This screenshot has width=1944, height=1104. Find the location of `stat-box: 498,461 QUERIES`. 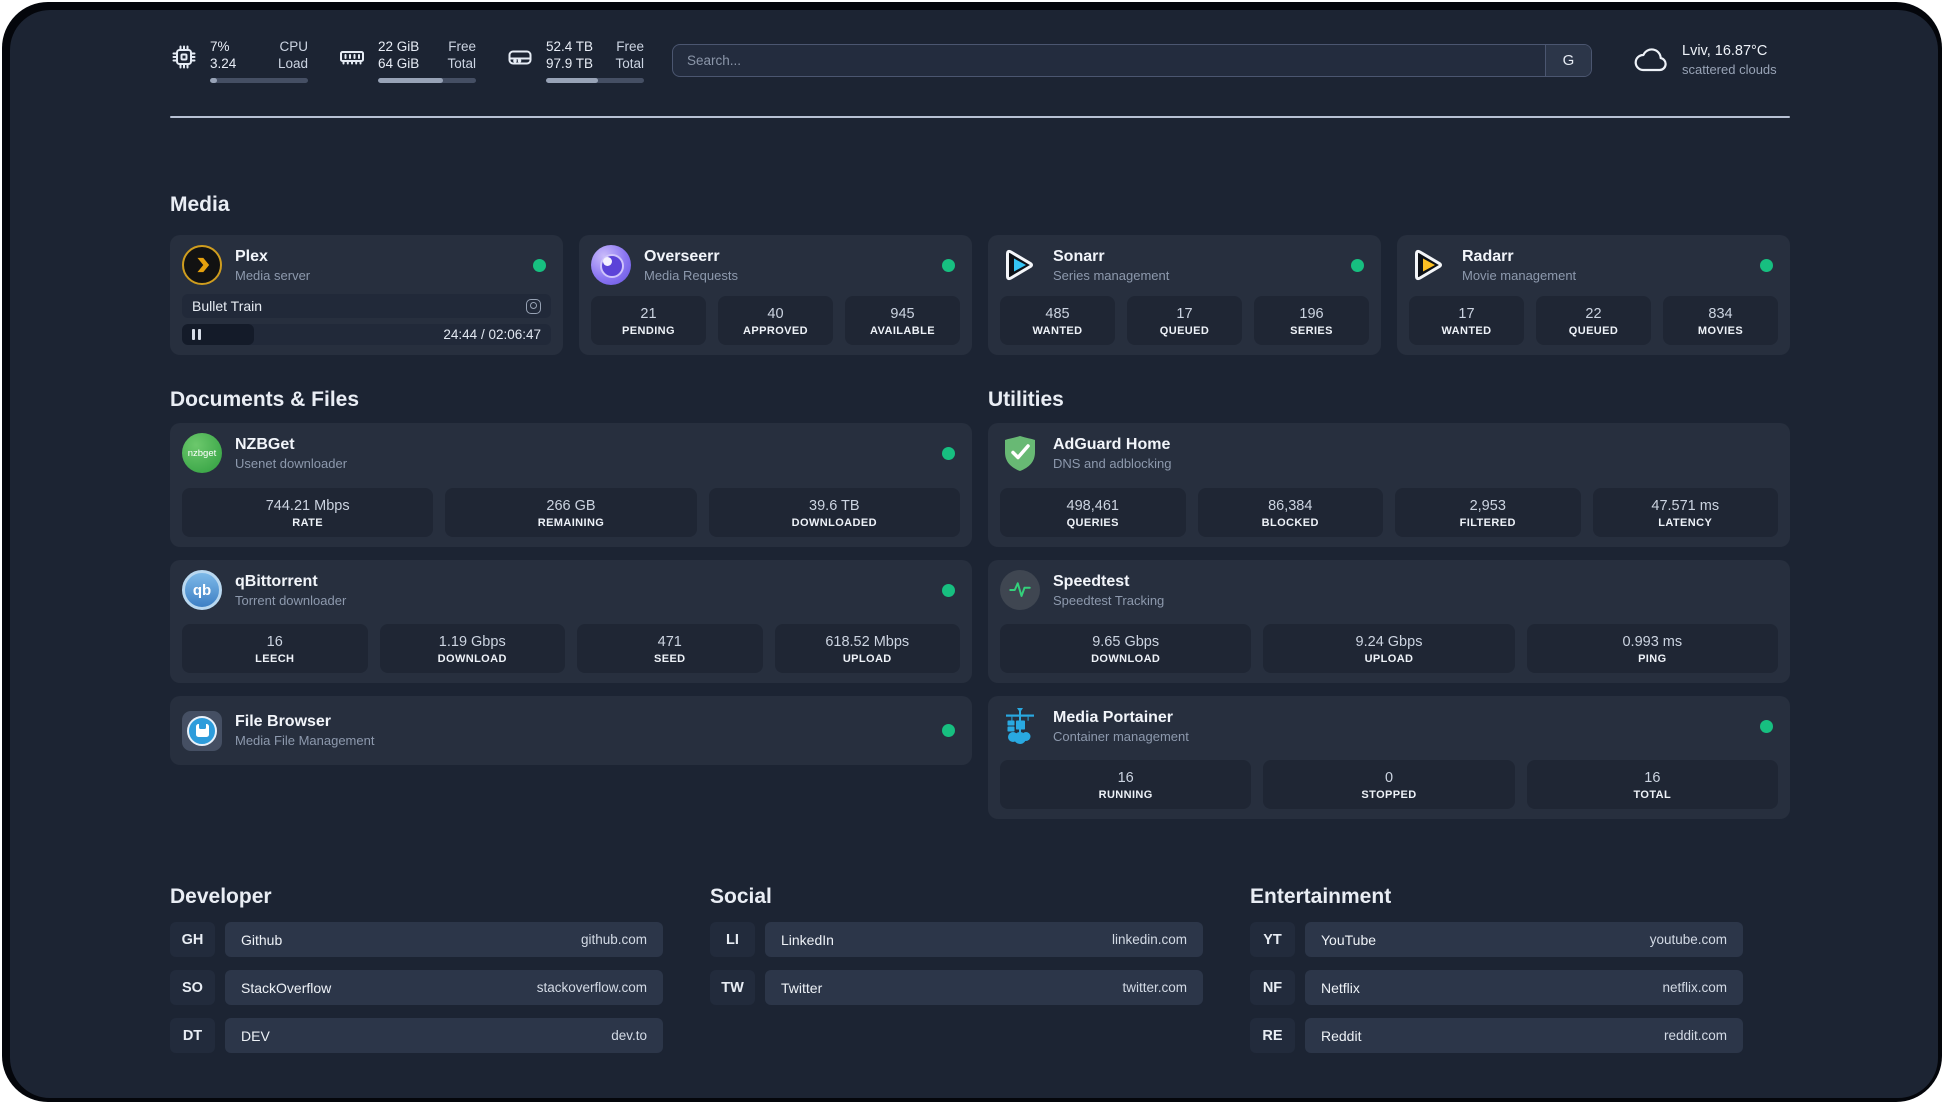

stat-box: 498,461 QUERIES is located at coordinates (1093, 512).